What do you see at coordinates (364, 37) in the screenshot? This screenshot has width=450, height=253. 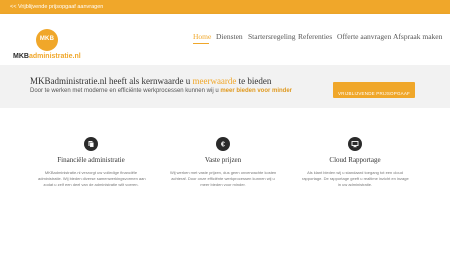 I see `nav-offerte-aanvragen: Offerte aanvragen` at bounding box center [364, 37].